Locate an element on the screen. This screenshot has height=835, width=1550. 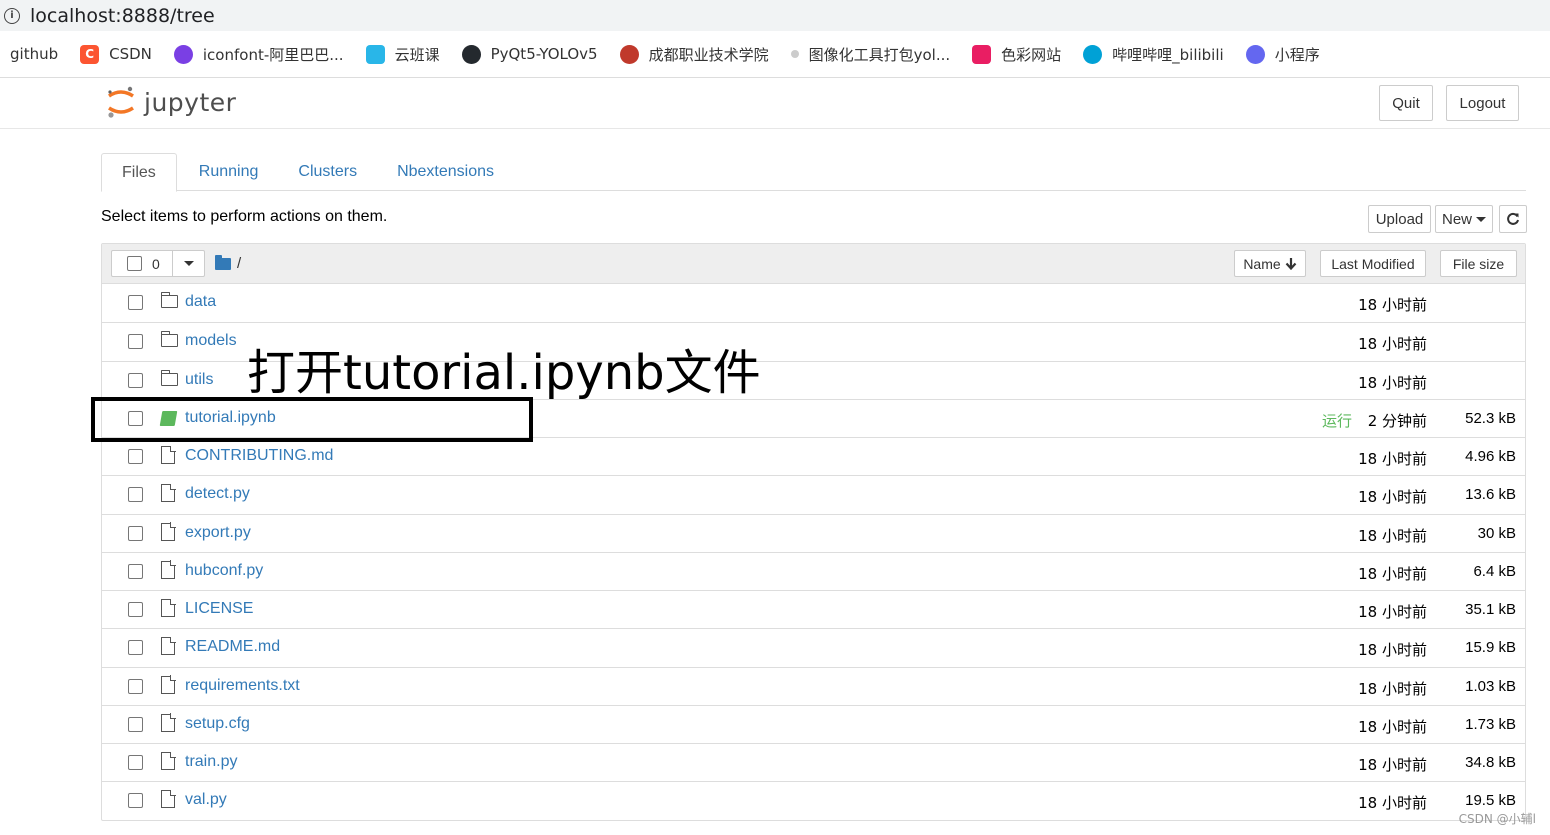
bookmark-item: C CSDN is located at coordinates (116, 54).